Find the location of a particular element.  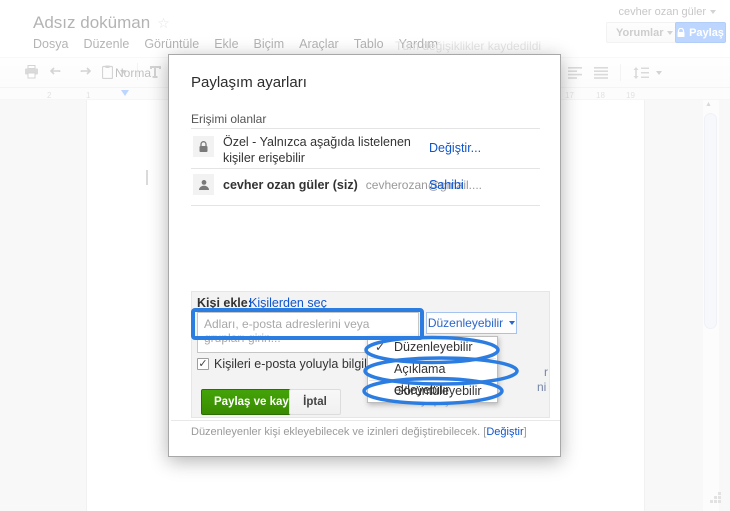

cancel-button: İptal is located at coordinates (315, 402).